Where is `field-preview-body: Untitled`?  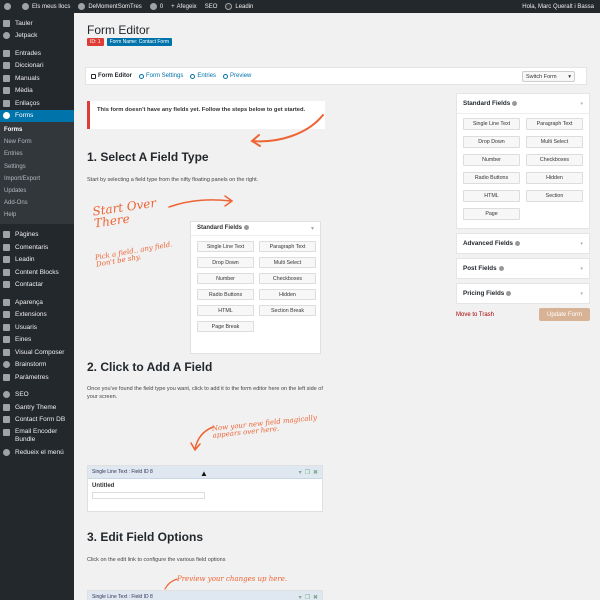 field-preview-body: Untitled is located at coordinates (205, 491).